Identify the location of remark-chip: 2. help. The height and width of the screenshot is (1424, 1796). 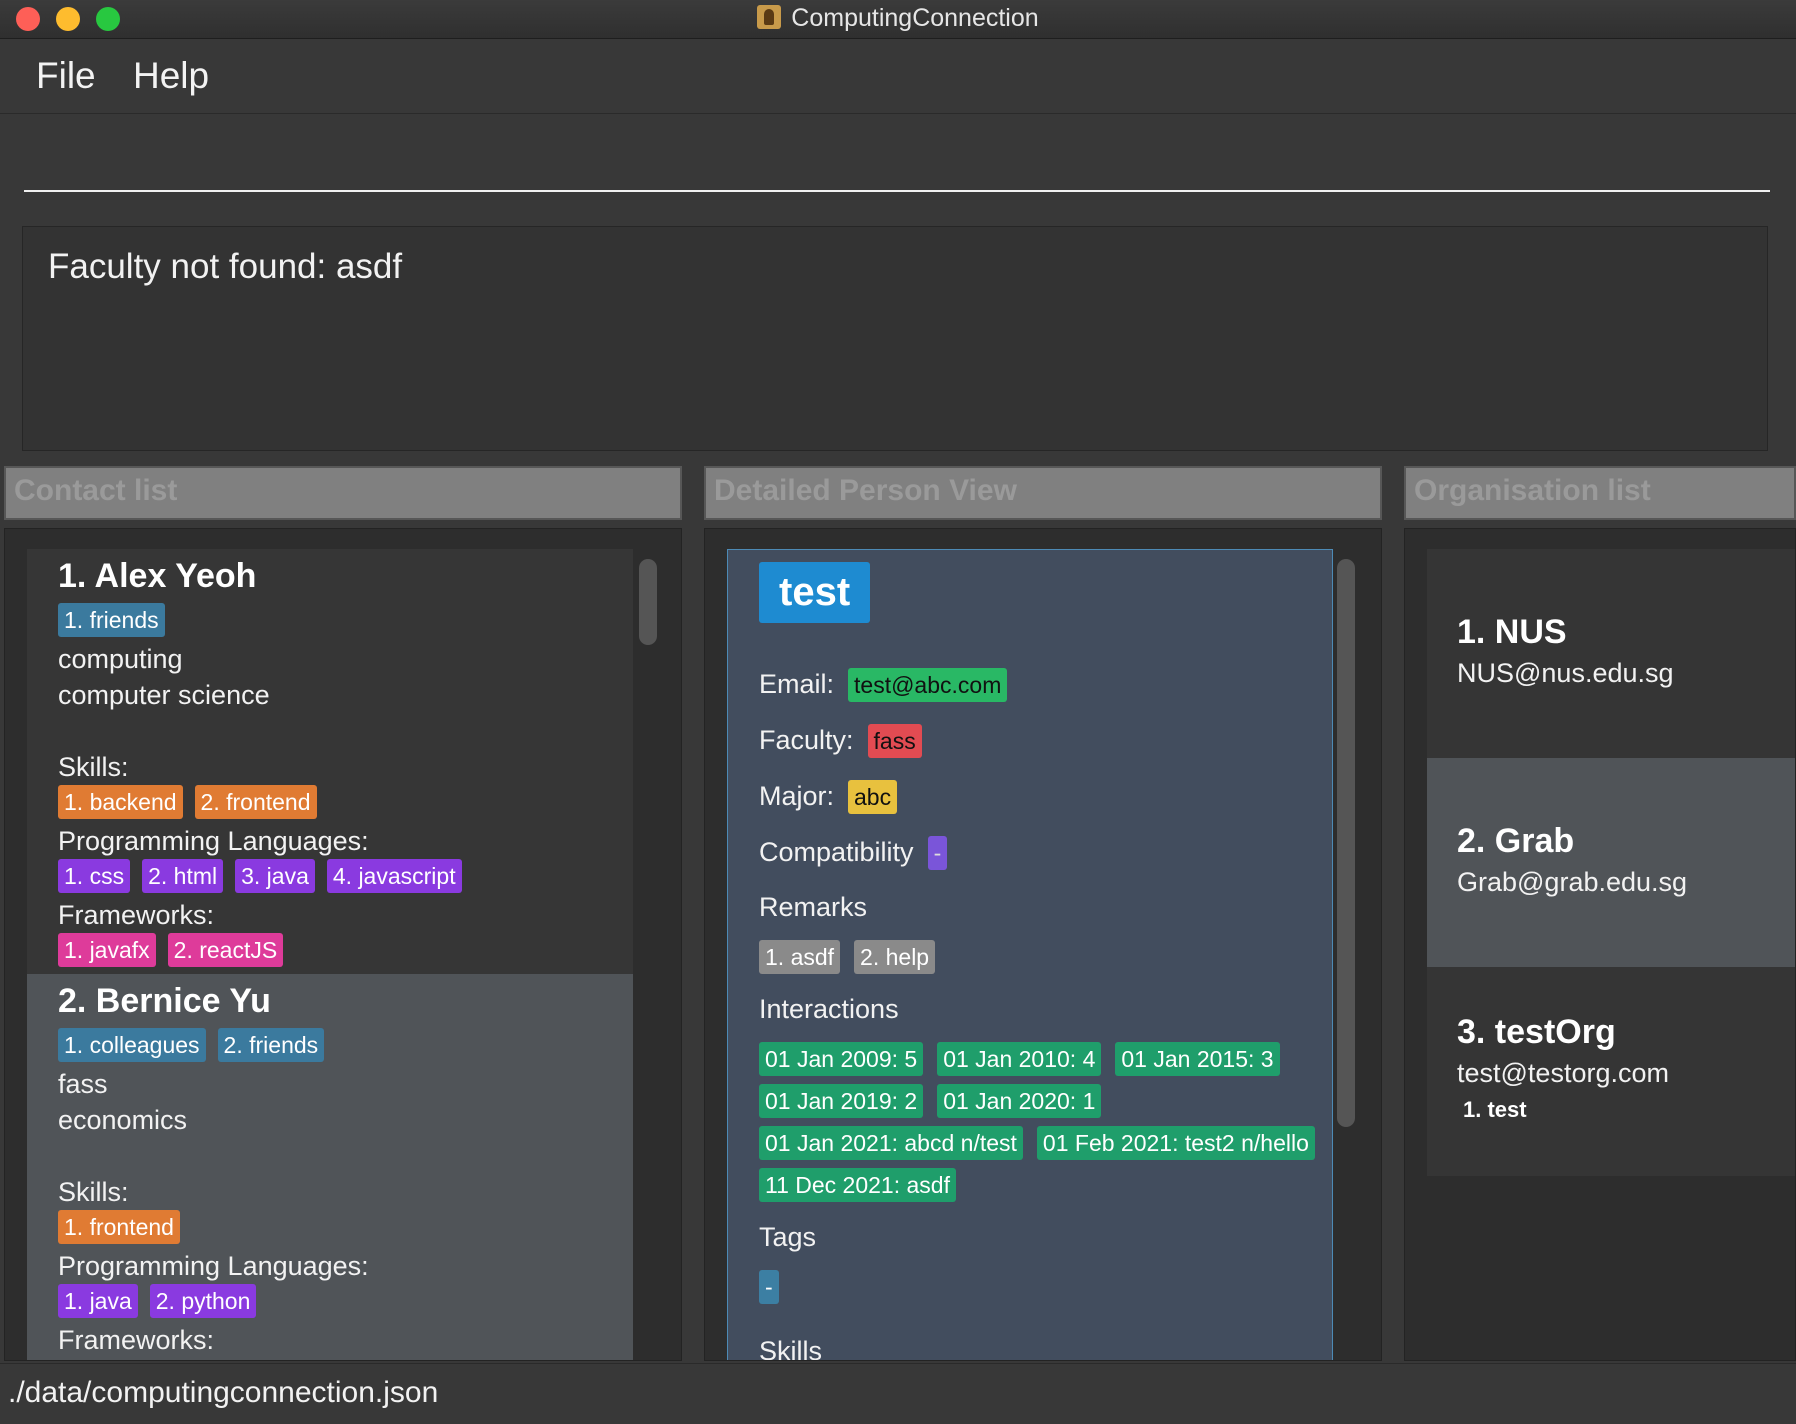
(895, 957).